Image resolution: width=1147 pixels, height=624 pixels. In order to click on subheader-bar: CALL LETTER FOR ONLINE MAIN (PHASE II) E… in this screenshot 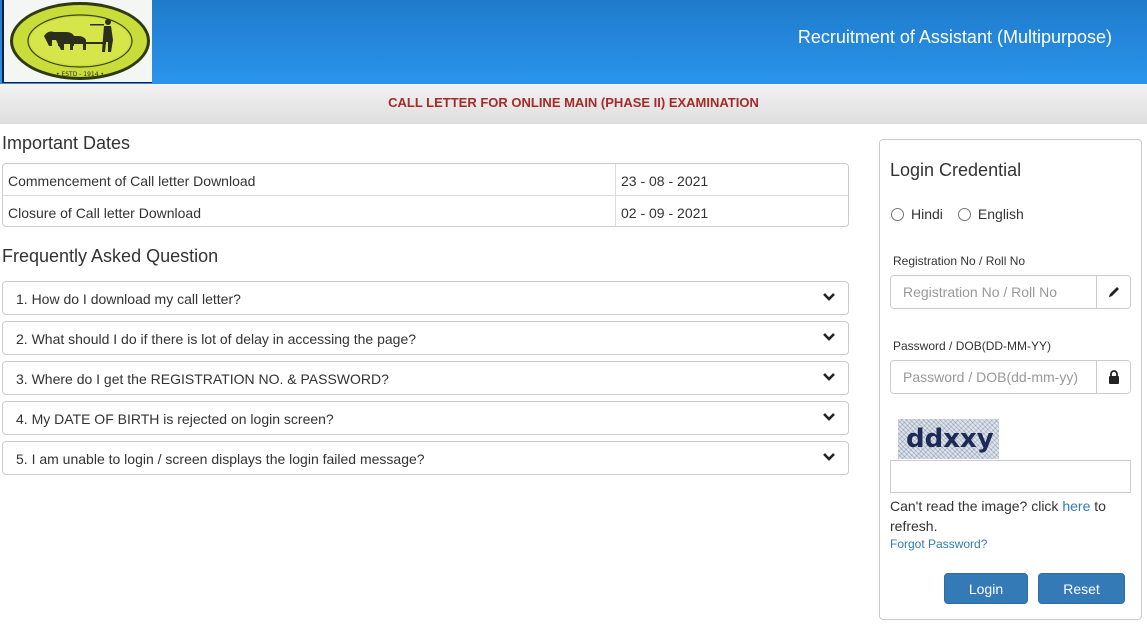, I will do `click(573, 104)`.